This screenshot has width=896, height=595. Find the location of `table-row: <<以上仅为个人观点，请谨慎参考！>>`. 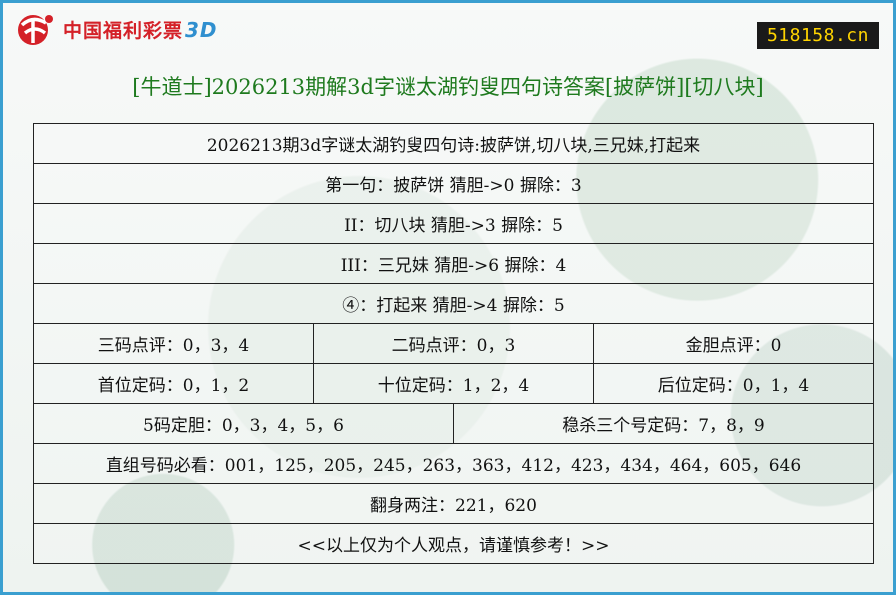

table-row: <<以上仅为个人观点，请谨慎参考！>> is located at coordinates (453, 543).